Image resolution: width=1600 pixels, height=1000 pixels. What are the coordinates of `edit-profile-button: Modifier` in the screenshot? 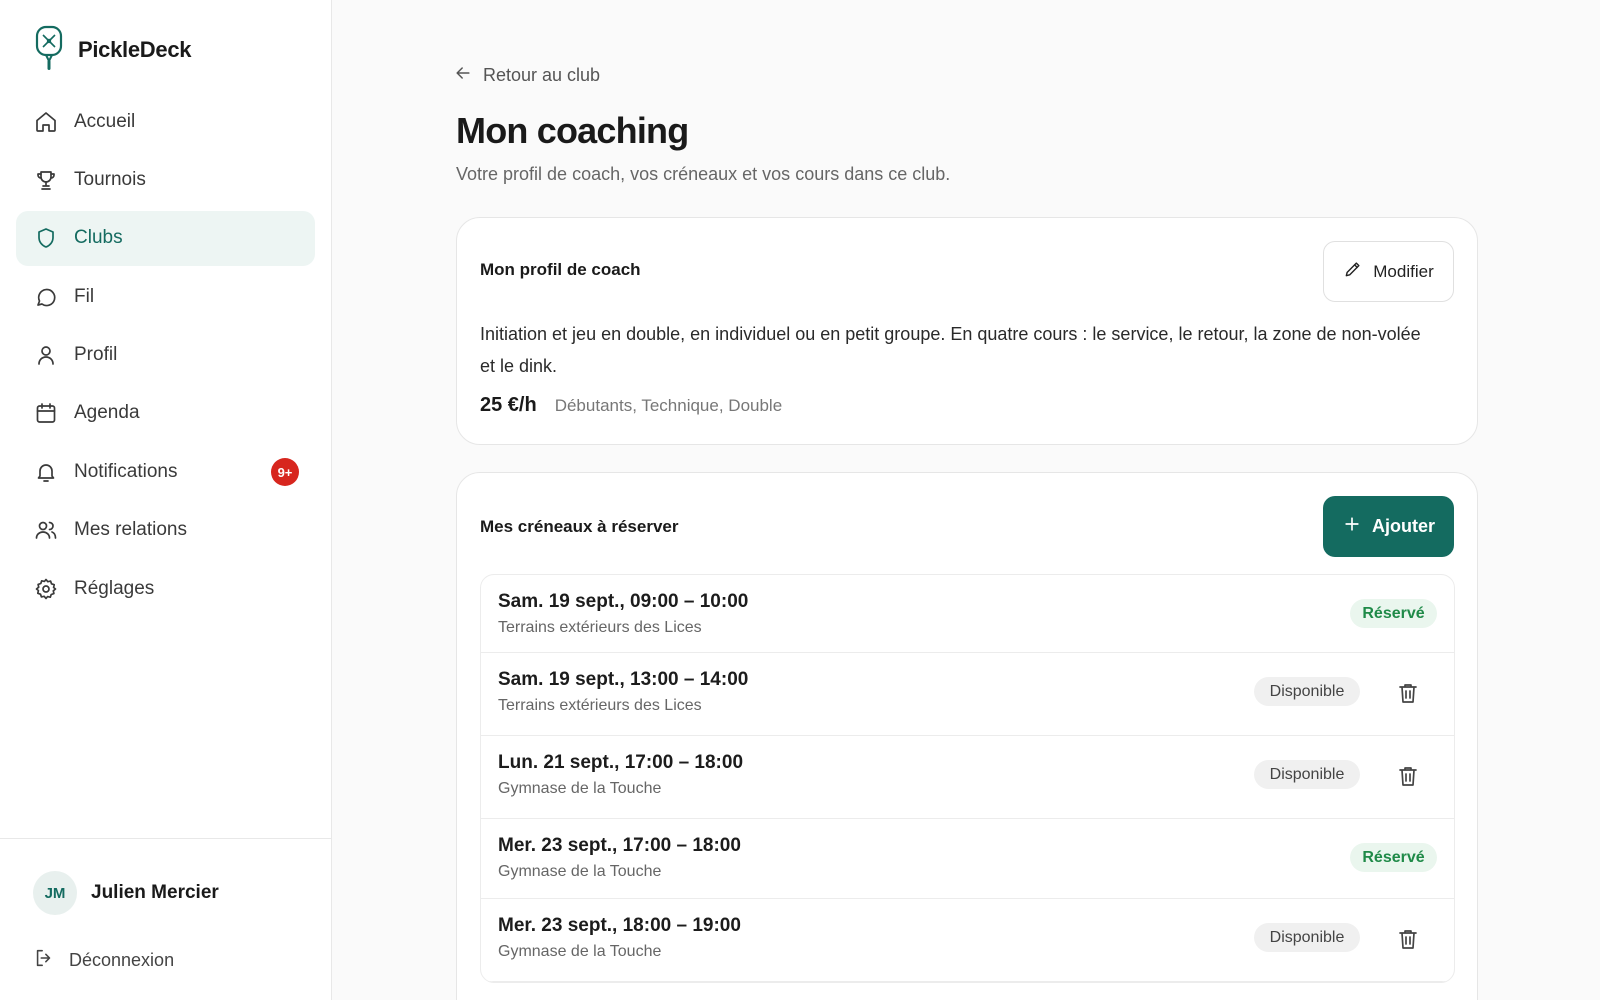 It's located at (1388, 271).